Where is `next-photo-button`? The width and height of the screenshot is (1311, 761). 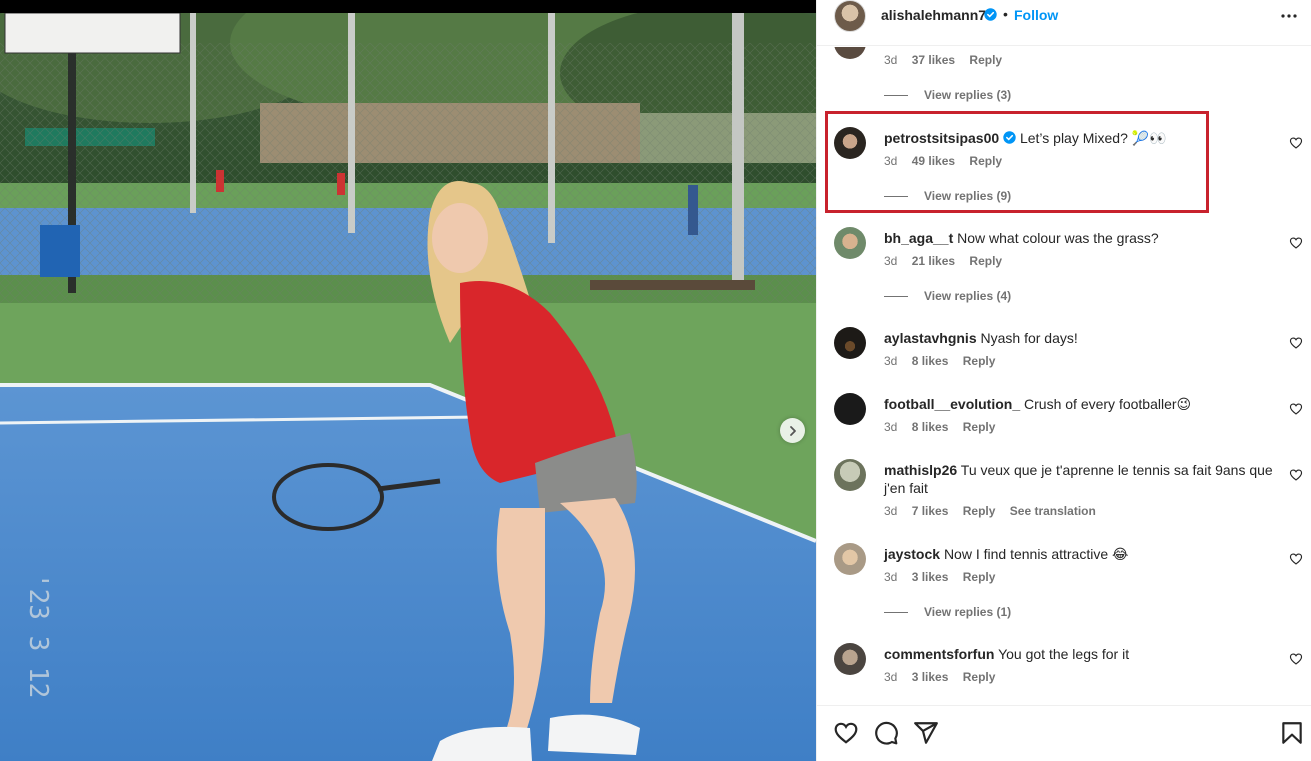
next-photo-button is located at coordinates (792, 430).